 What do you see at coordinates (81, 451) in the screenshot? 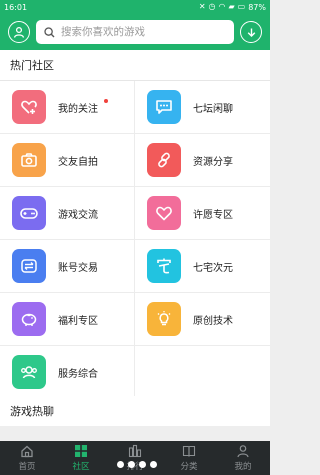
I see `grid-icon` at bounding box center [81, 451].